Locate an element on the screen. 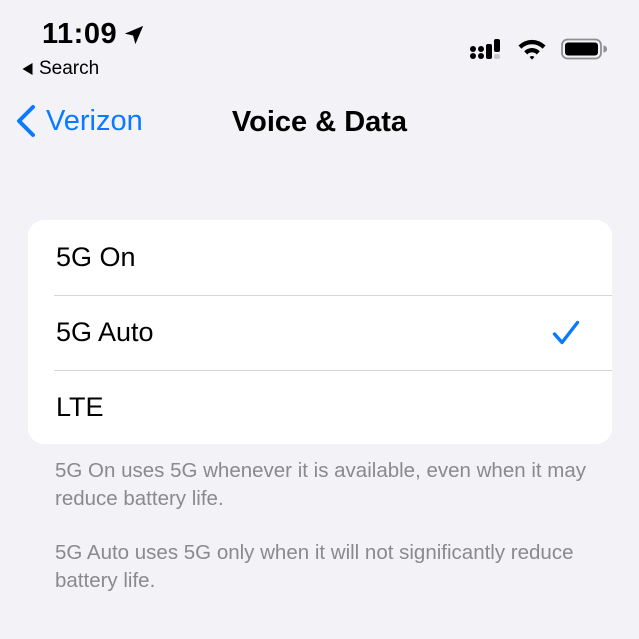 This screenshot has height=639, width=639. option-lte: LTE is located at coordinates (320, 407).